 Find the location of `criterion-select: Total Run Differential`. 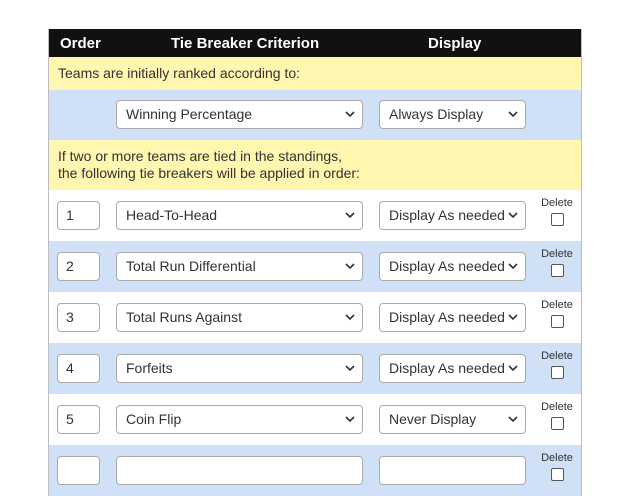

criterion-select: Total Run Differential is located at coordinates (239, 266).